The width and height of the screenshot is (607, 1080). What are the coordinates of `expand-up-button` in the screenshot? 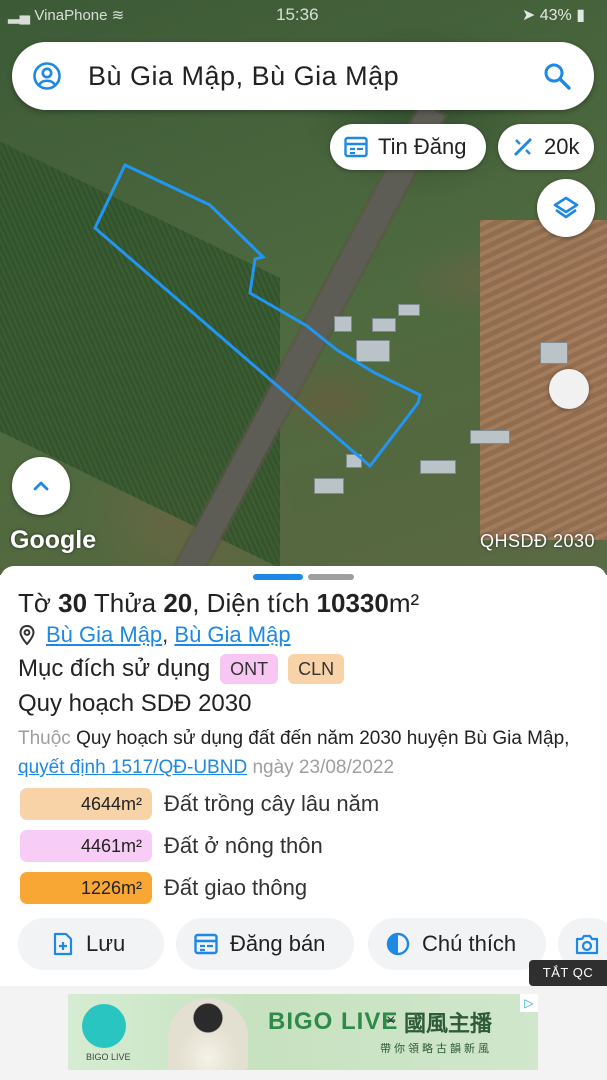 It's located at (41, 486).